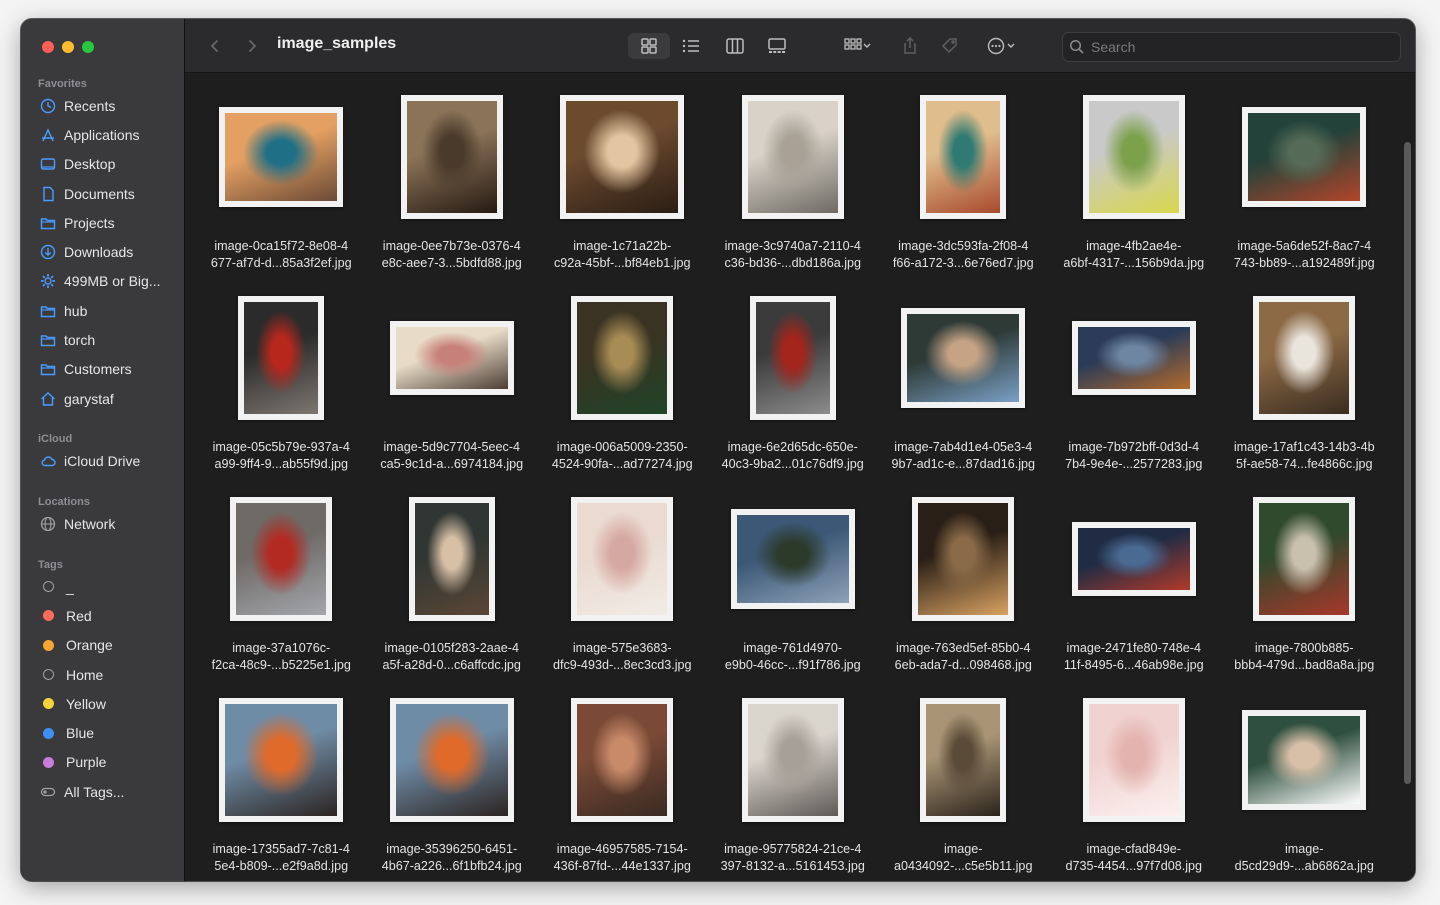 The image size is (1440, 905). What do you see at coordinates (103, 523) in the screenshot?
I see `sidebar-item-network: Network` at bounding box center [103, 523].